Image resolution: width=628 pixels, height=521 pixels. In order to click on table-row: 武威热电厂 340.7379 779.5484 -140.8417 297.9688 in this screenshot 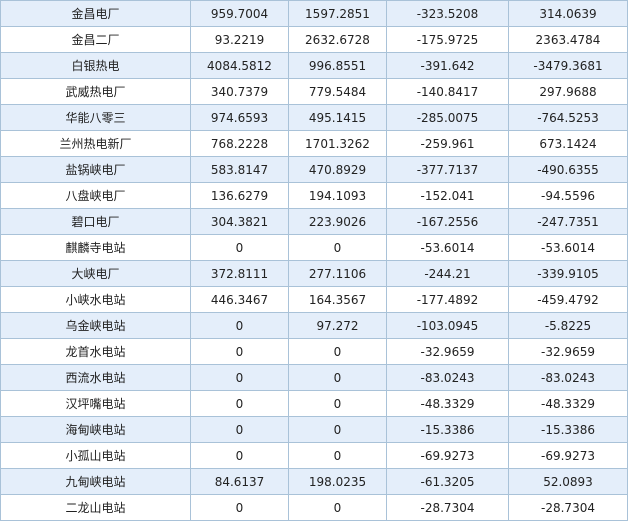, I will do `click(314, 91)`.